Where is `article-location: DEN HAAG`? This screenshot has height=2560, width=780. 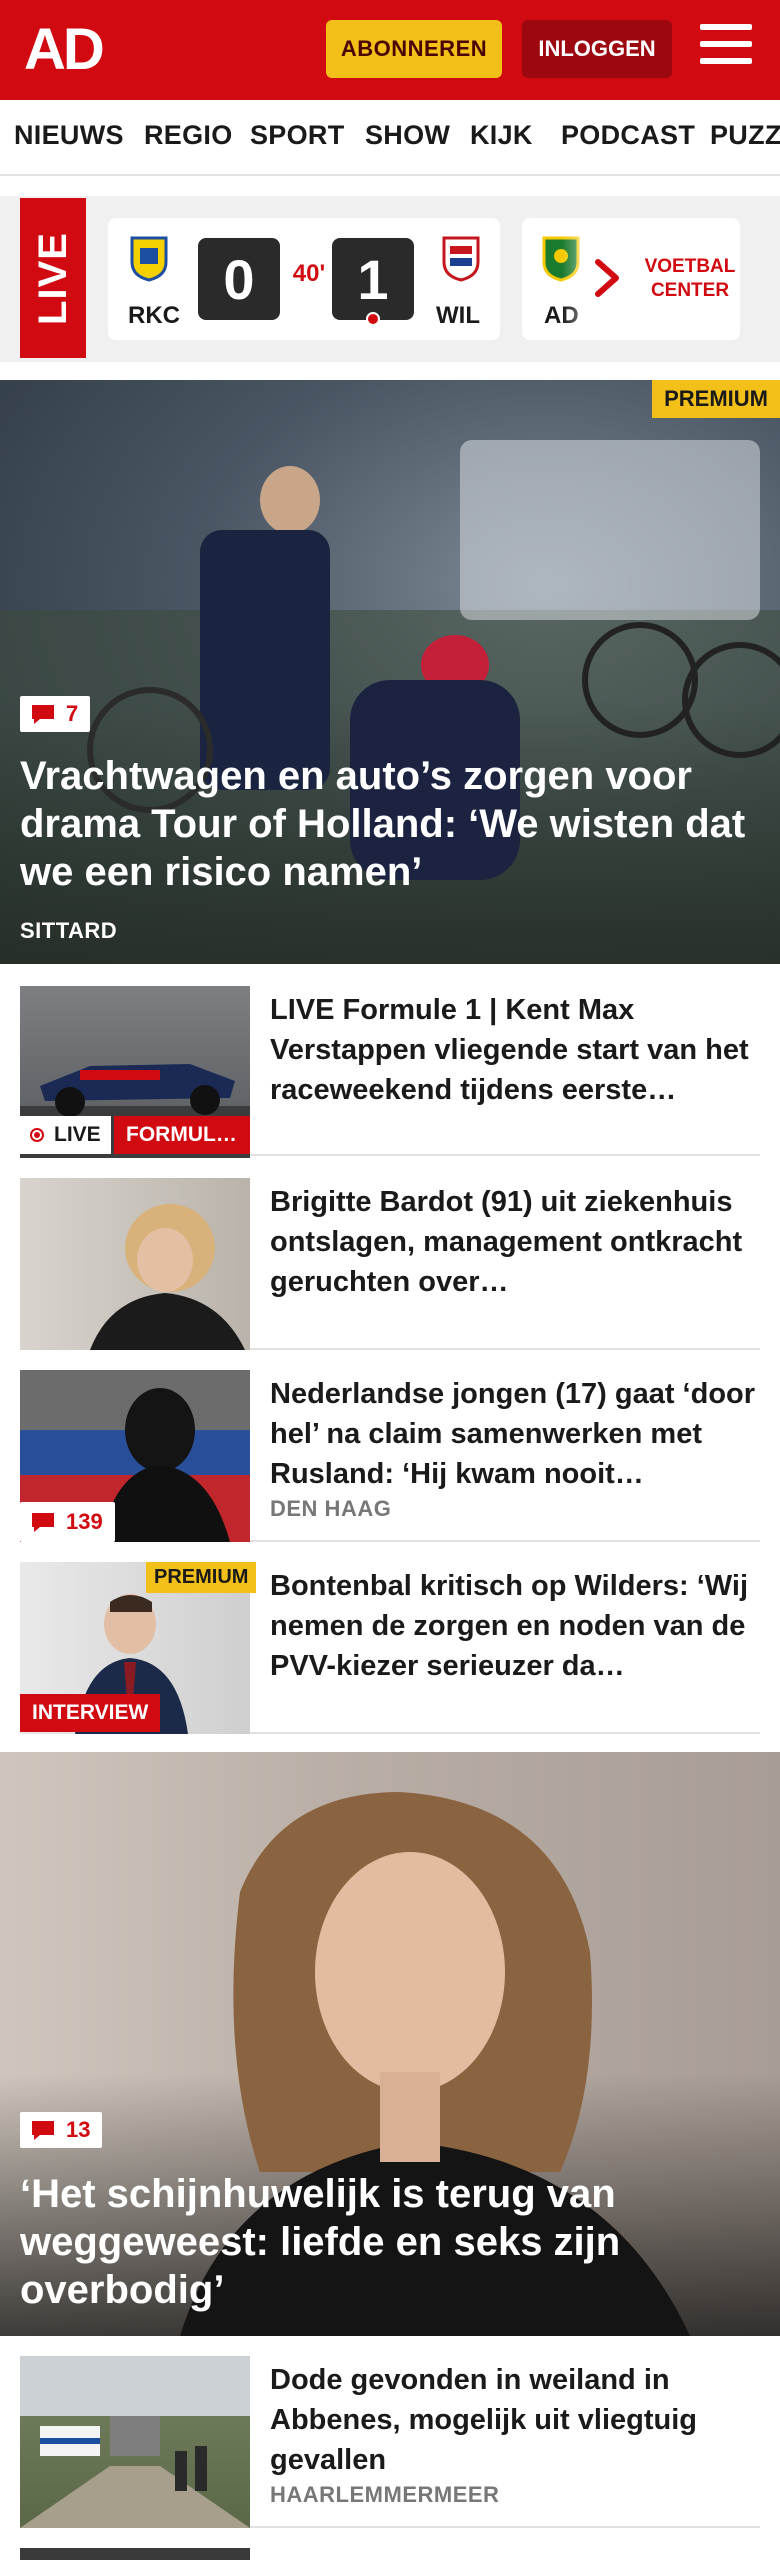
article-location: DEN HAAG is located at coordinates (331, 1508).